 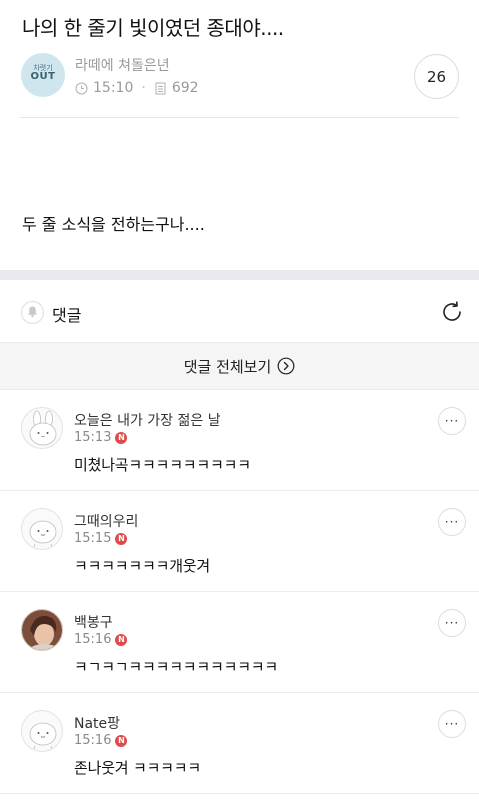 What do you see at coordinates (97, 723) in the screenshot?
I see `comment-author: Nate팡` at bounding box center [97, 723].